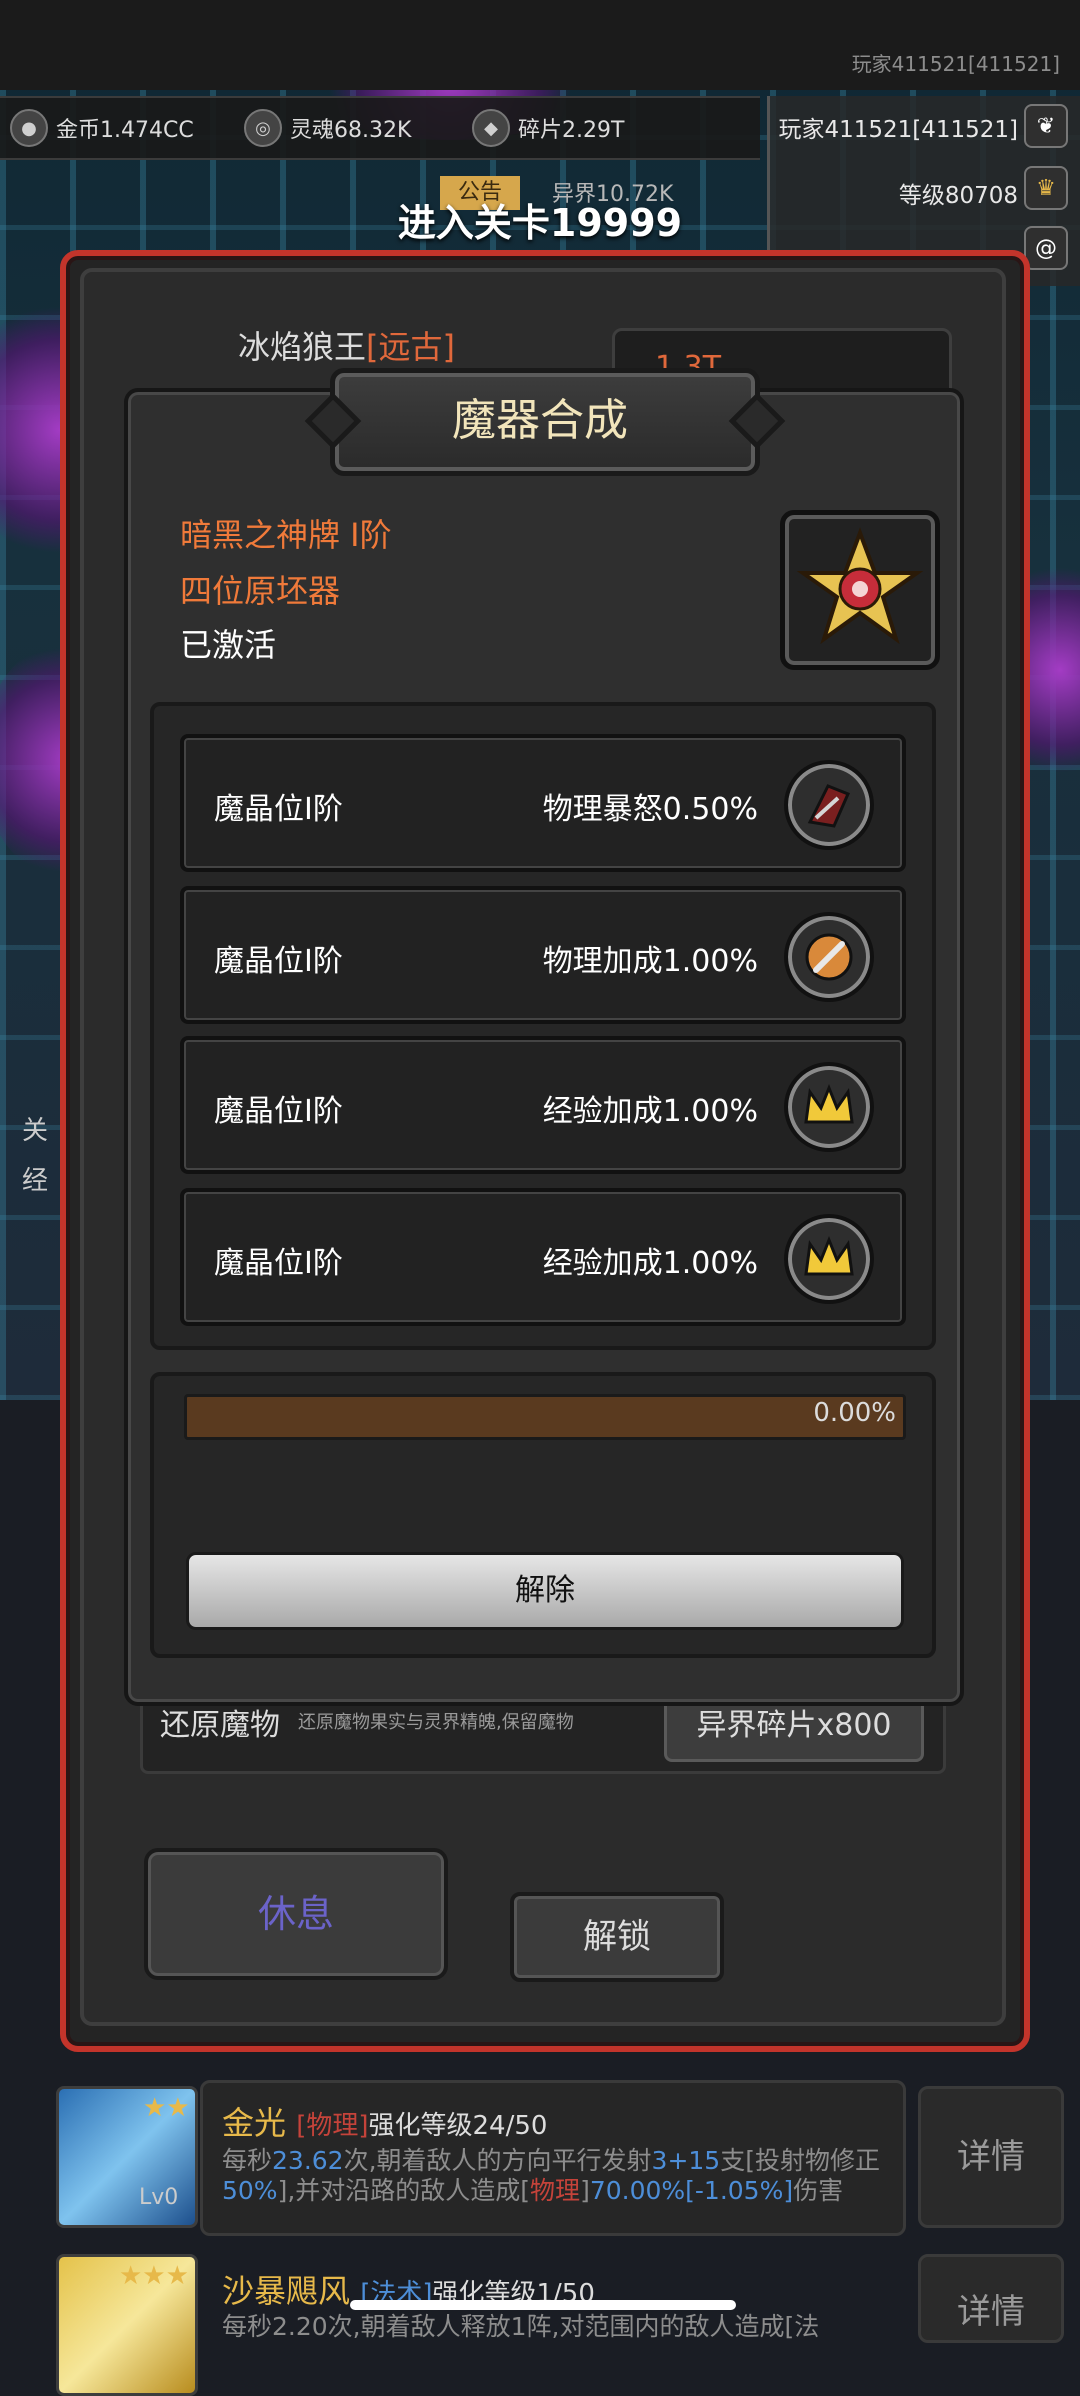  What do you see at coordinates (1046, 126) in the screenshot?
I see `leaf-icon: ❦` at bounding box center [1046, 126].